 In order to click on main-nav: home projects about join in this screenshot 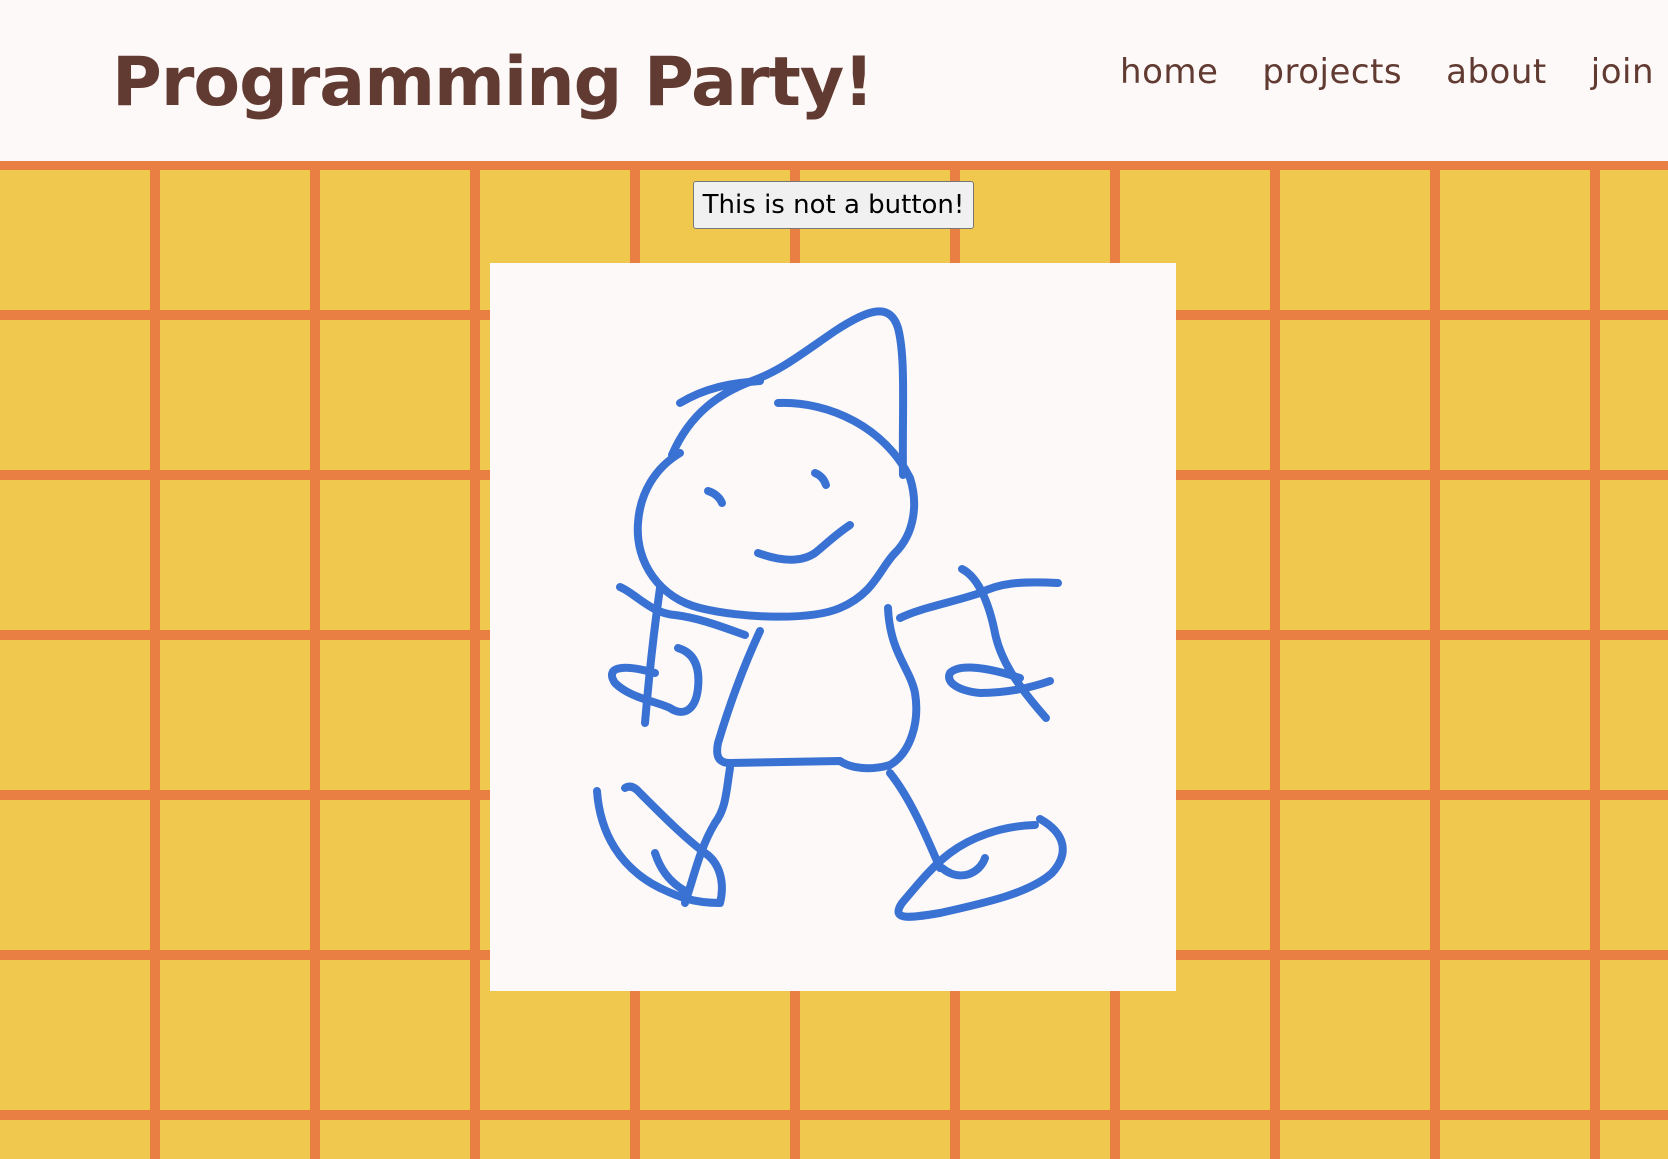, I will do `click(1387, 72)`.